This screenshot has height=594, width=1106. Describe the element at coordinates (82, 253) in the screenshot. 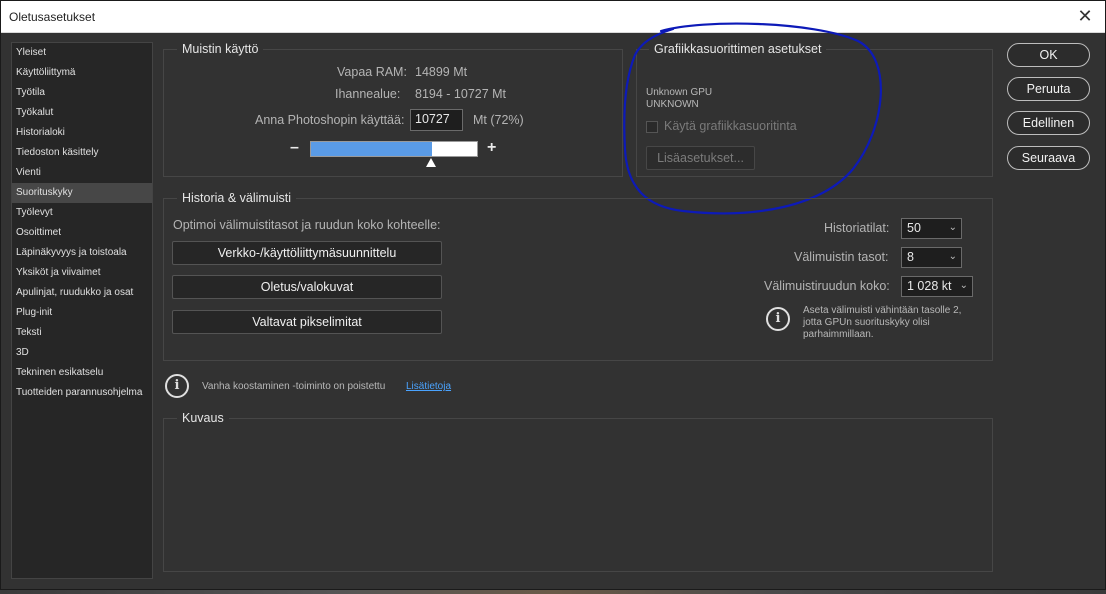

I see `sidebar-item-lapinakyvyys: Läpinäkyvyys ja toistoala` at that location.